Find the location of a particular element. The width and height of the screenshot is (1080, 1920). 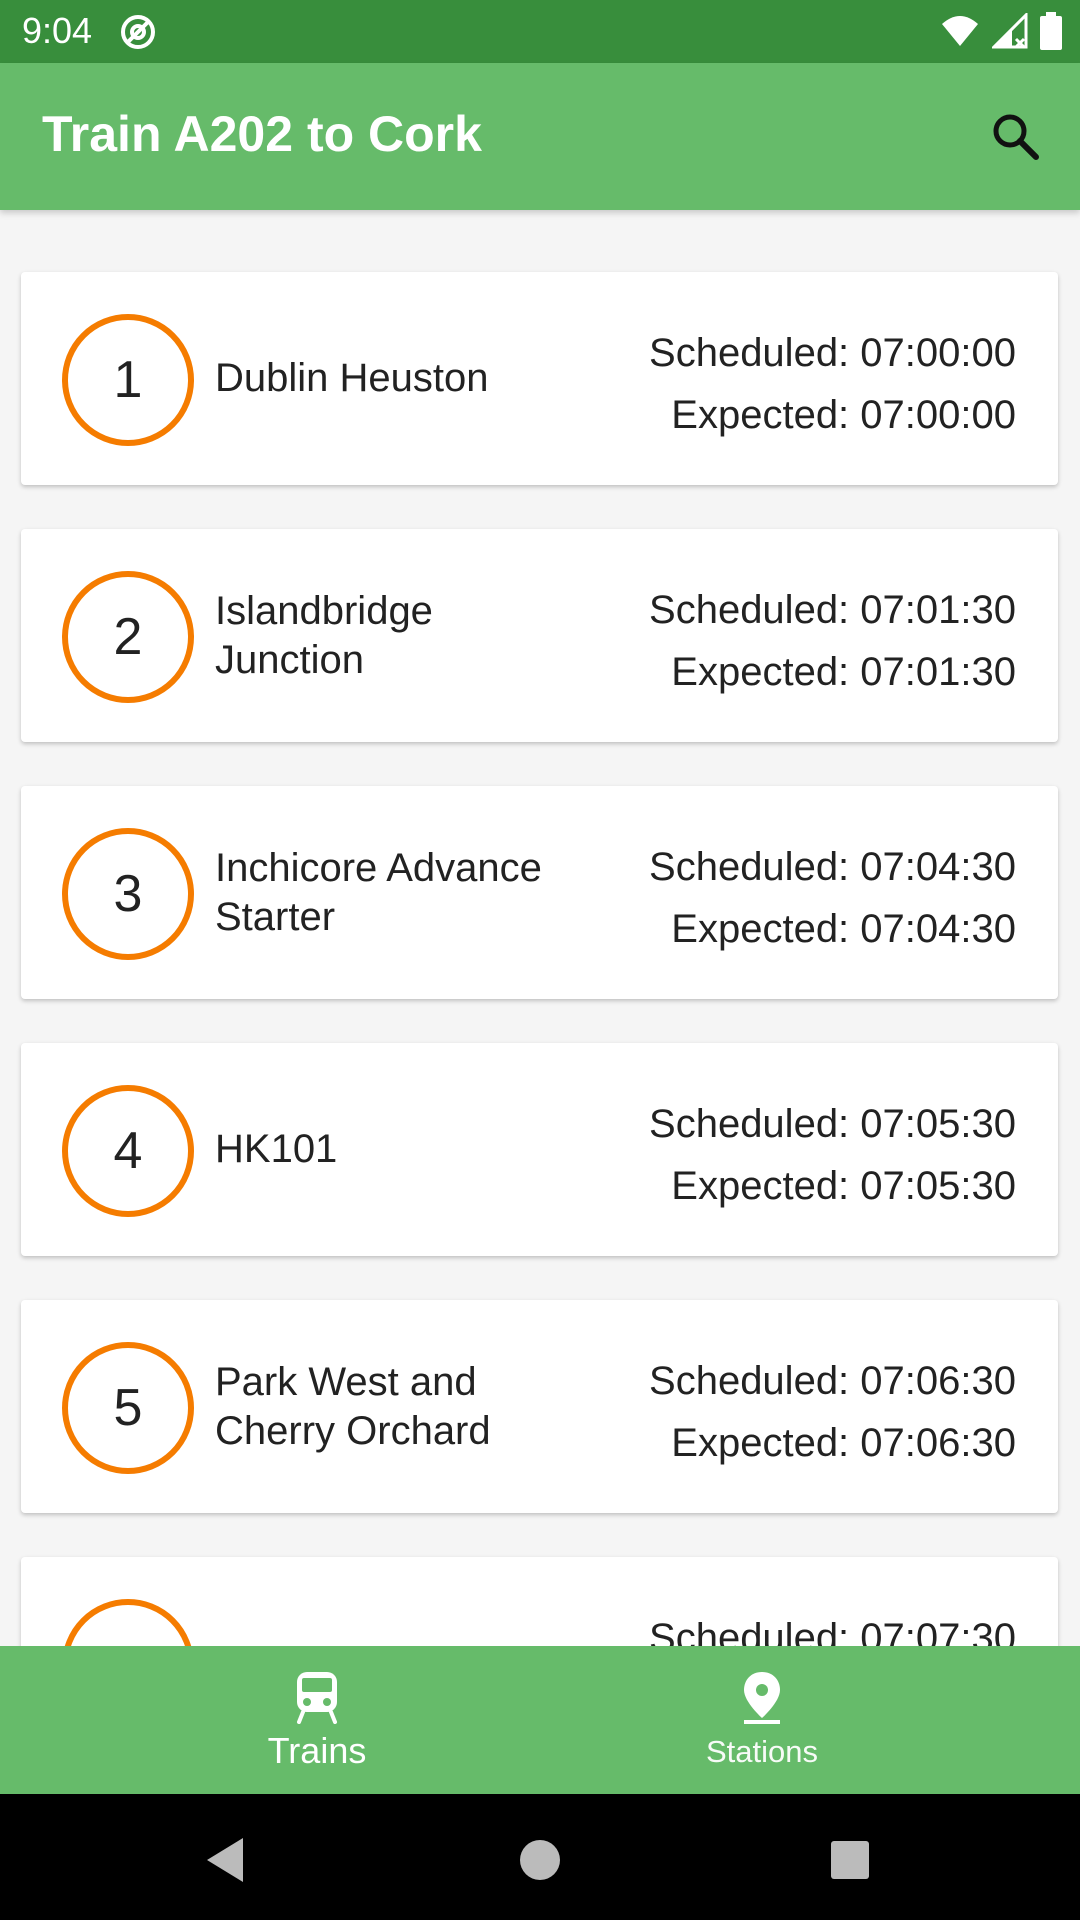

stop-times: Scheduled: 07:04:30 Expected: 07:04:30 is located at coordinates (832, 898).